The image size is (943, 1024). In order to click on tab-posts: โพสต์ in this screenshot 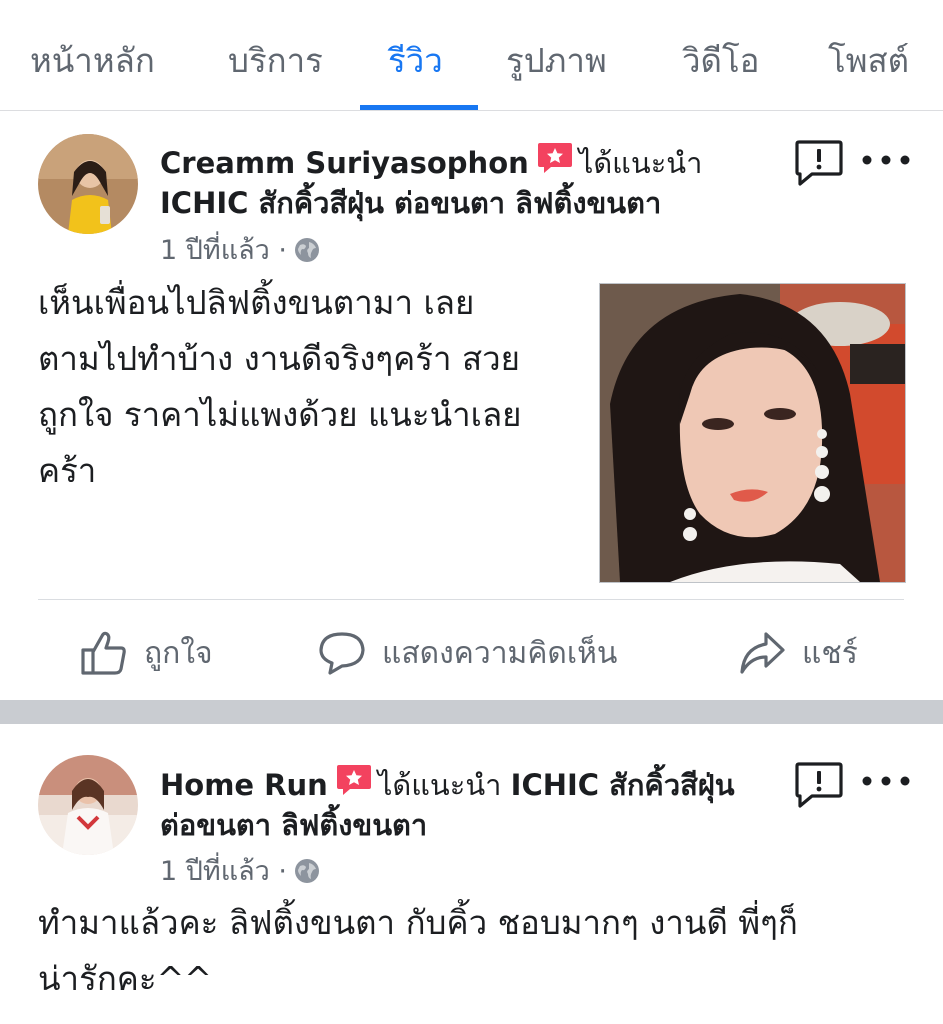, I will do `click(868, 60)`.